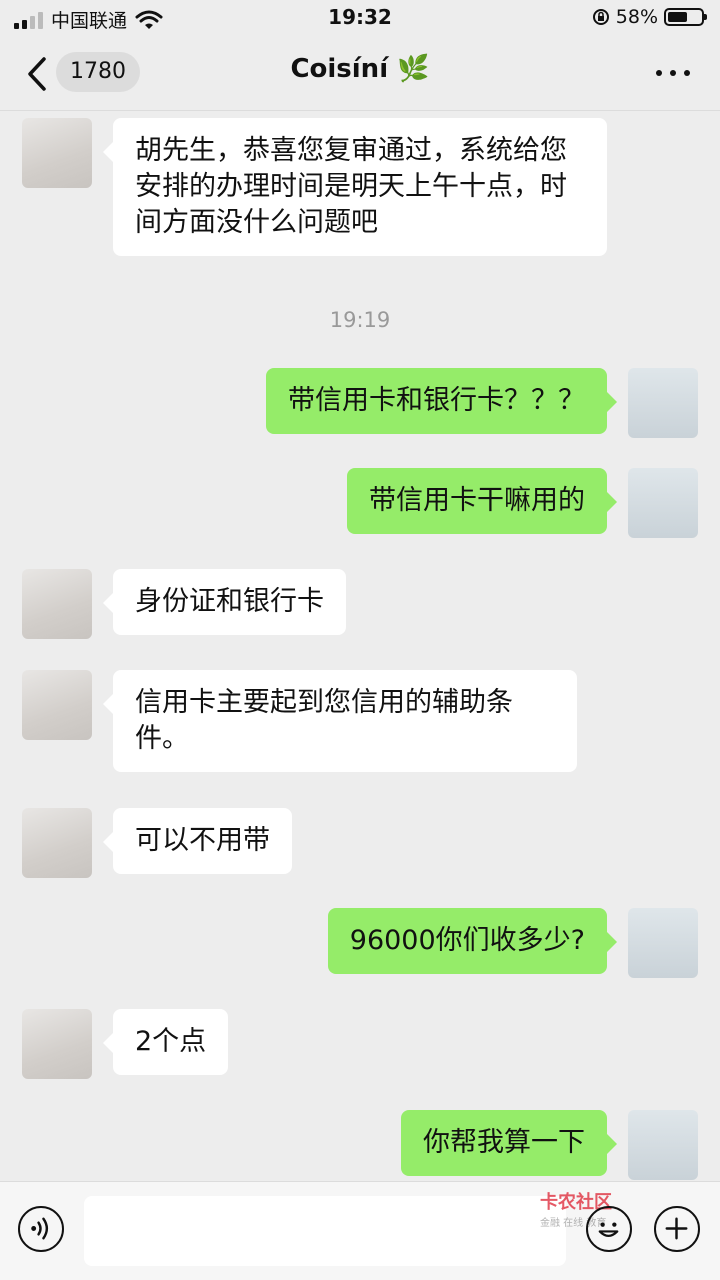 The width and height of the screenshot is (720, 1280). What do you see at coordinates (224, 602) in the screenshot?
I see `message-bubble: 身份证和银行卡` at bounding box center [224, 602].